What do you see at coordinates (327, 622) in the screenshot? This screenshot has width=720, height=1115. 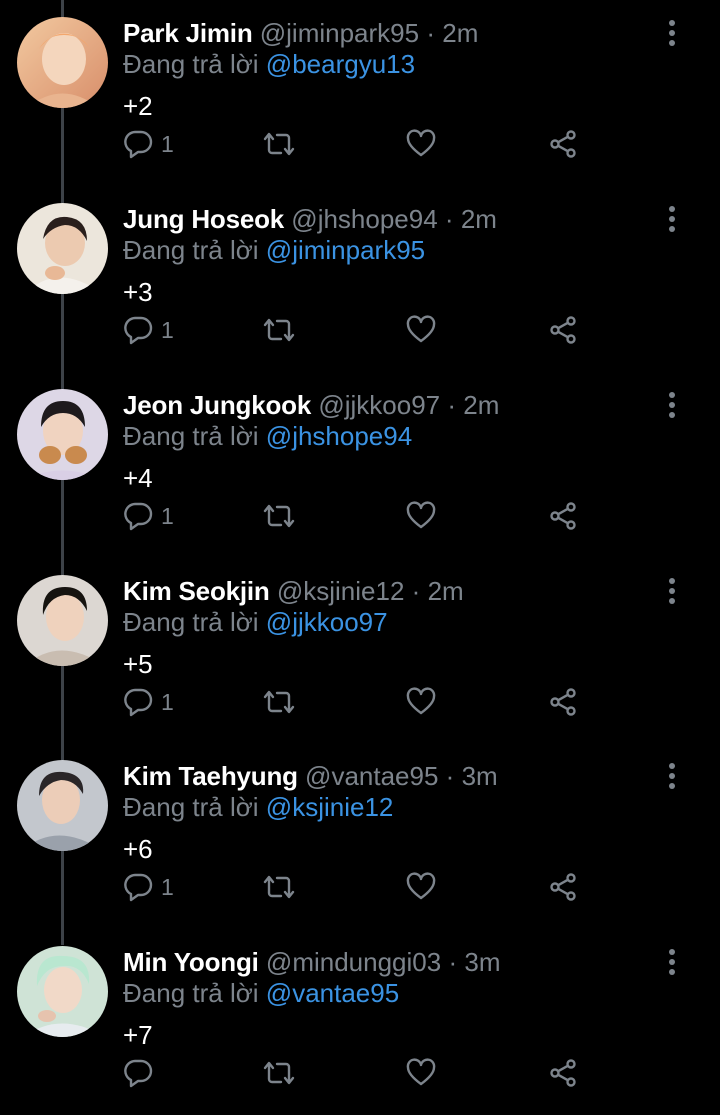 I see `replying-to-handle: @jjkkoo97` at bounding box center [327, 622].